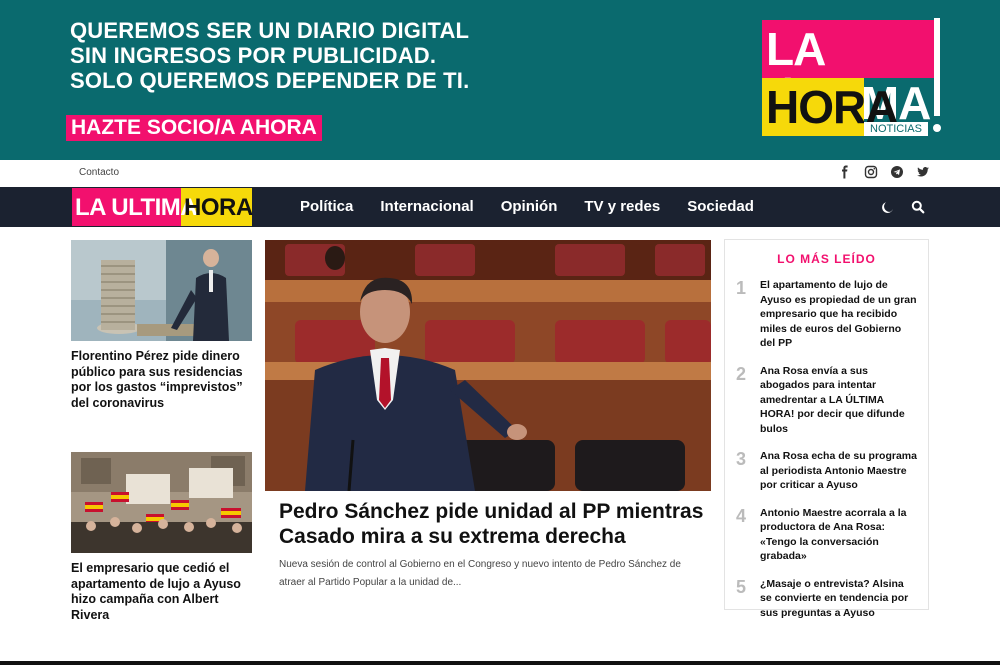 The width and height of the screenshot is (1000, 665). What do you see at coordinates (871, 172) in the screenshot?
I see `instagram-icon` at bounding box center [871, 172].